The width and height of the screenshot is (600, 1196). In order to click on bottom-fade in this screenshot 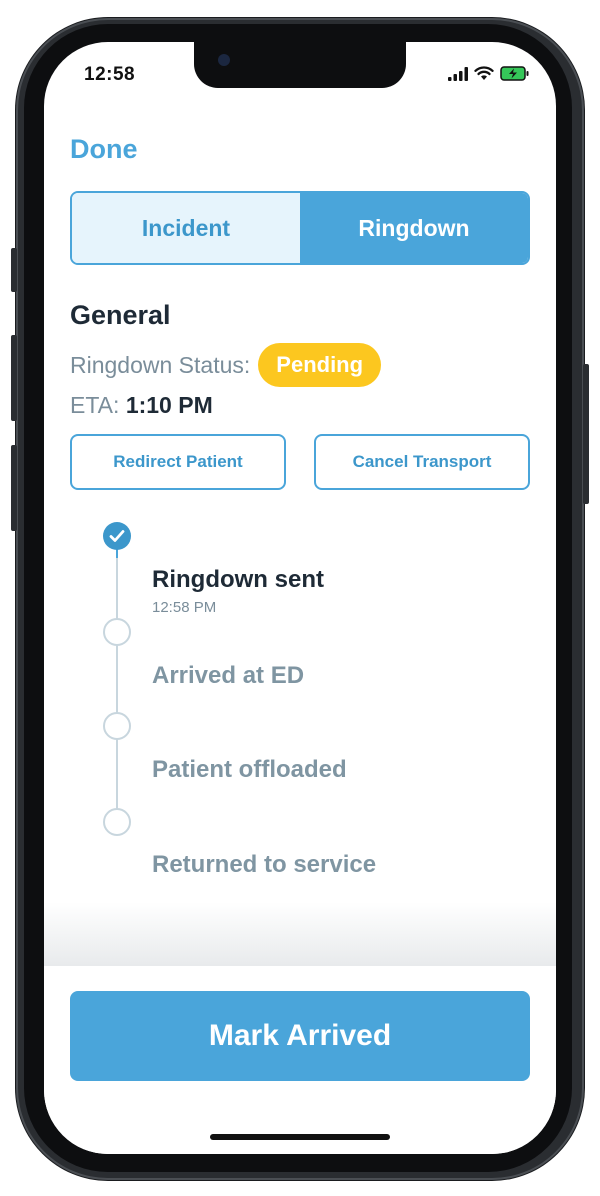, I will do `click(300, 934)`.